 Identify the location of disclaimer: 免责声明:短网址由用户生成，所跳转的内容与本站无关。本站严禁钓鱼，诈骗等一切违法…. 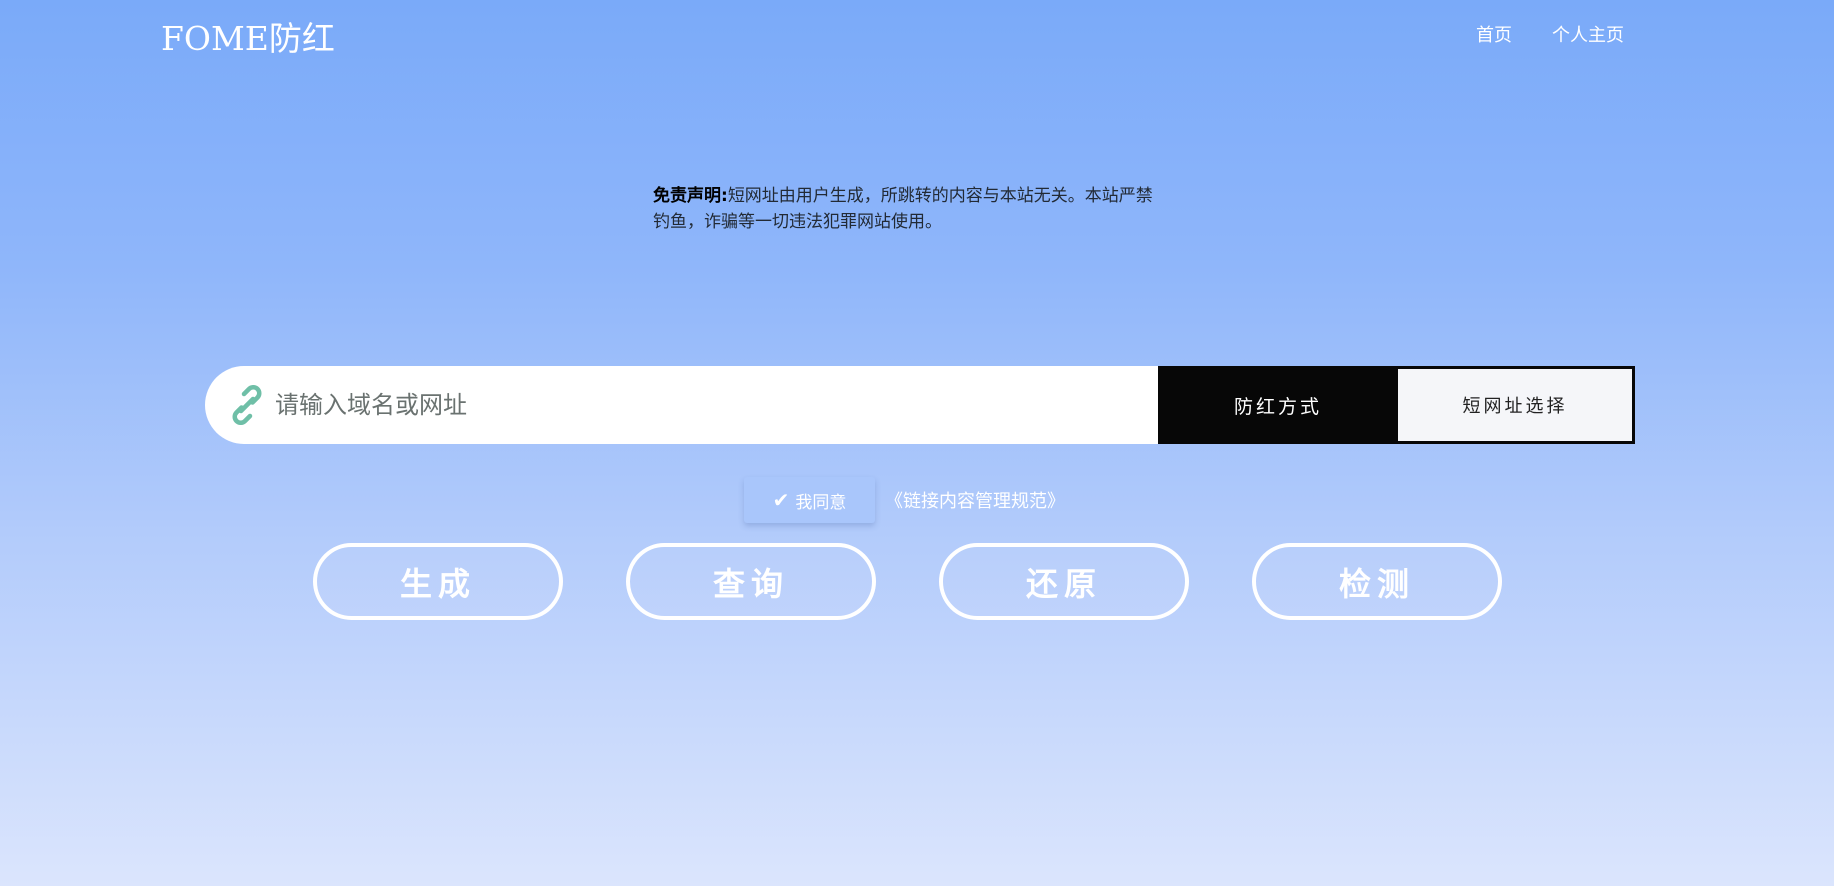
(903, 209).